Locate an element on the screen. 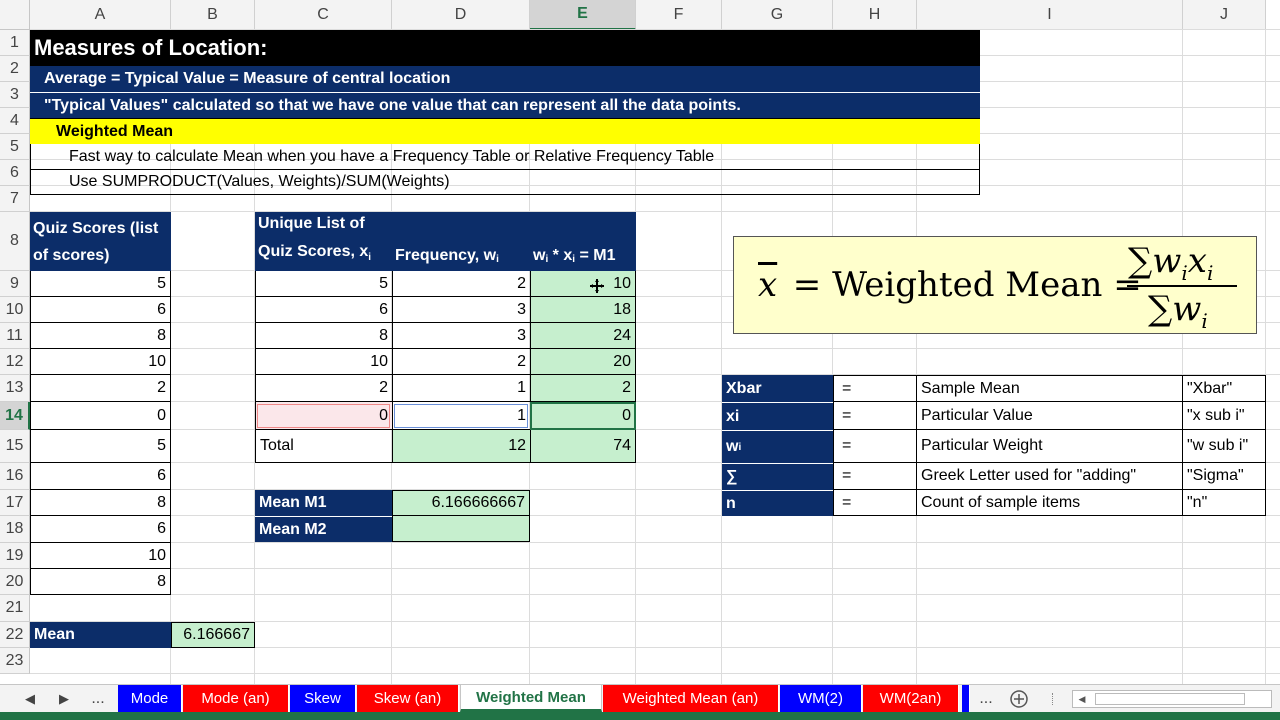 The width and height of the screenshot is (1280, 720). total-label: Total is located at coordinates (323, 446).